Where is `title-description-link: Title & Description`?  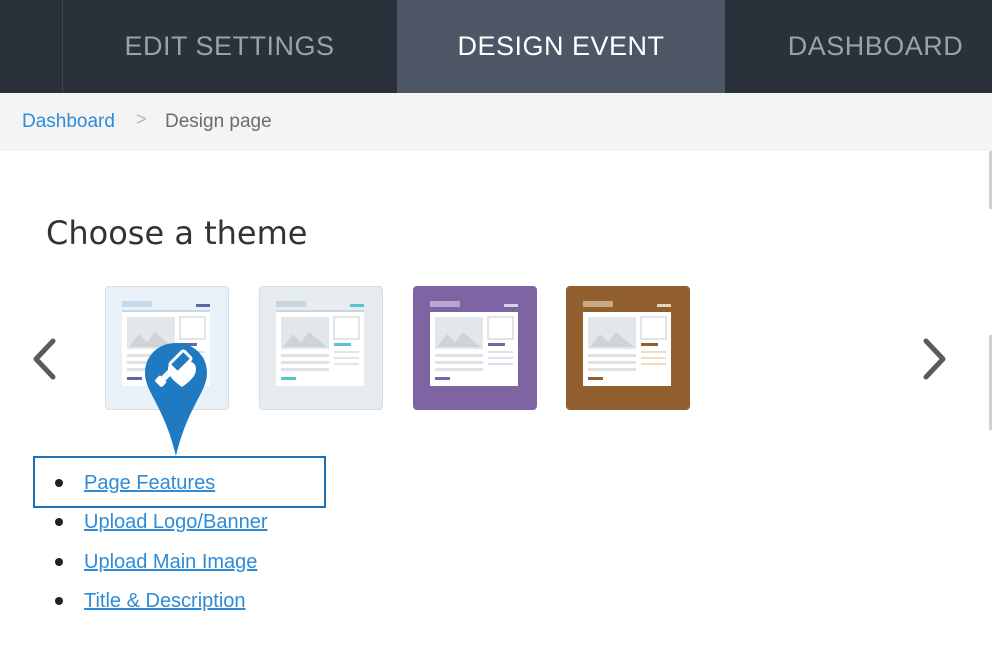 title-description-link: Title & Description is located at coordinates (165, 601).